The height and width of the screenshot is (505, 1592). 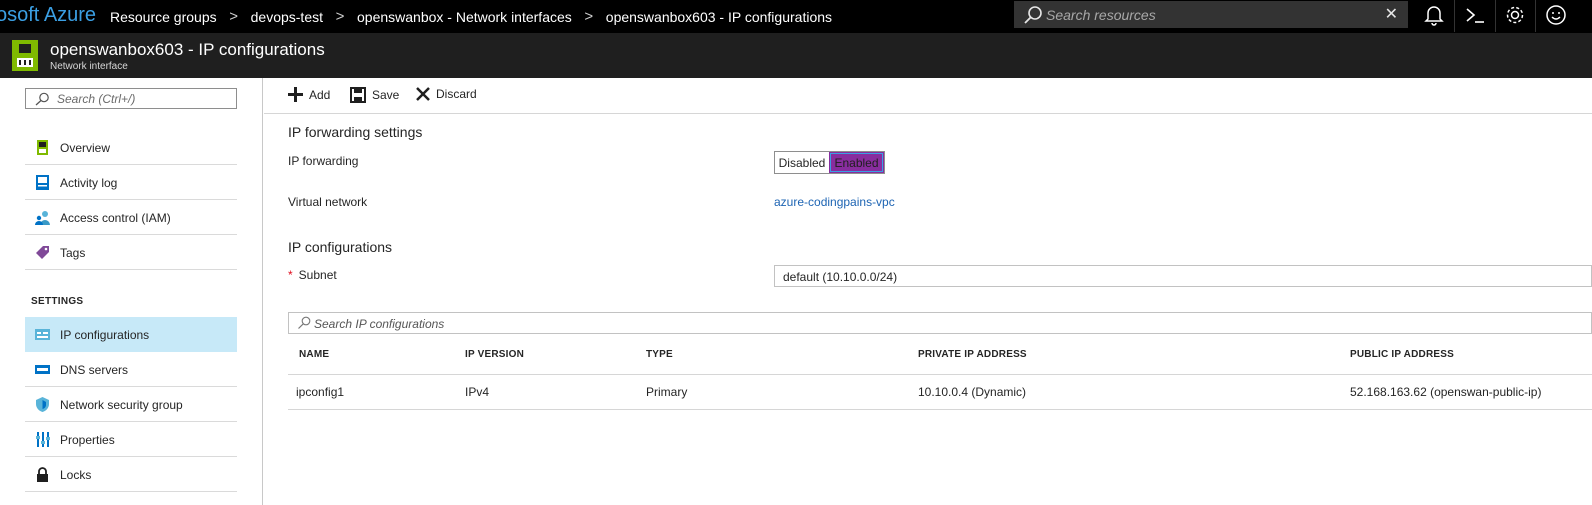 What do you see at coordinates (1402, 354) in the screenshot?
I see `column-header-public-ip: PUBLIC IP ADDRESS` at bounding box center [1402, 354].